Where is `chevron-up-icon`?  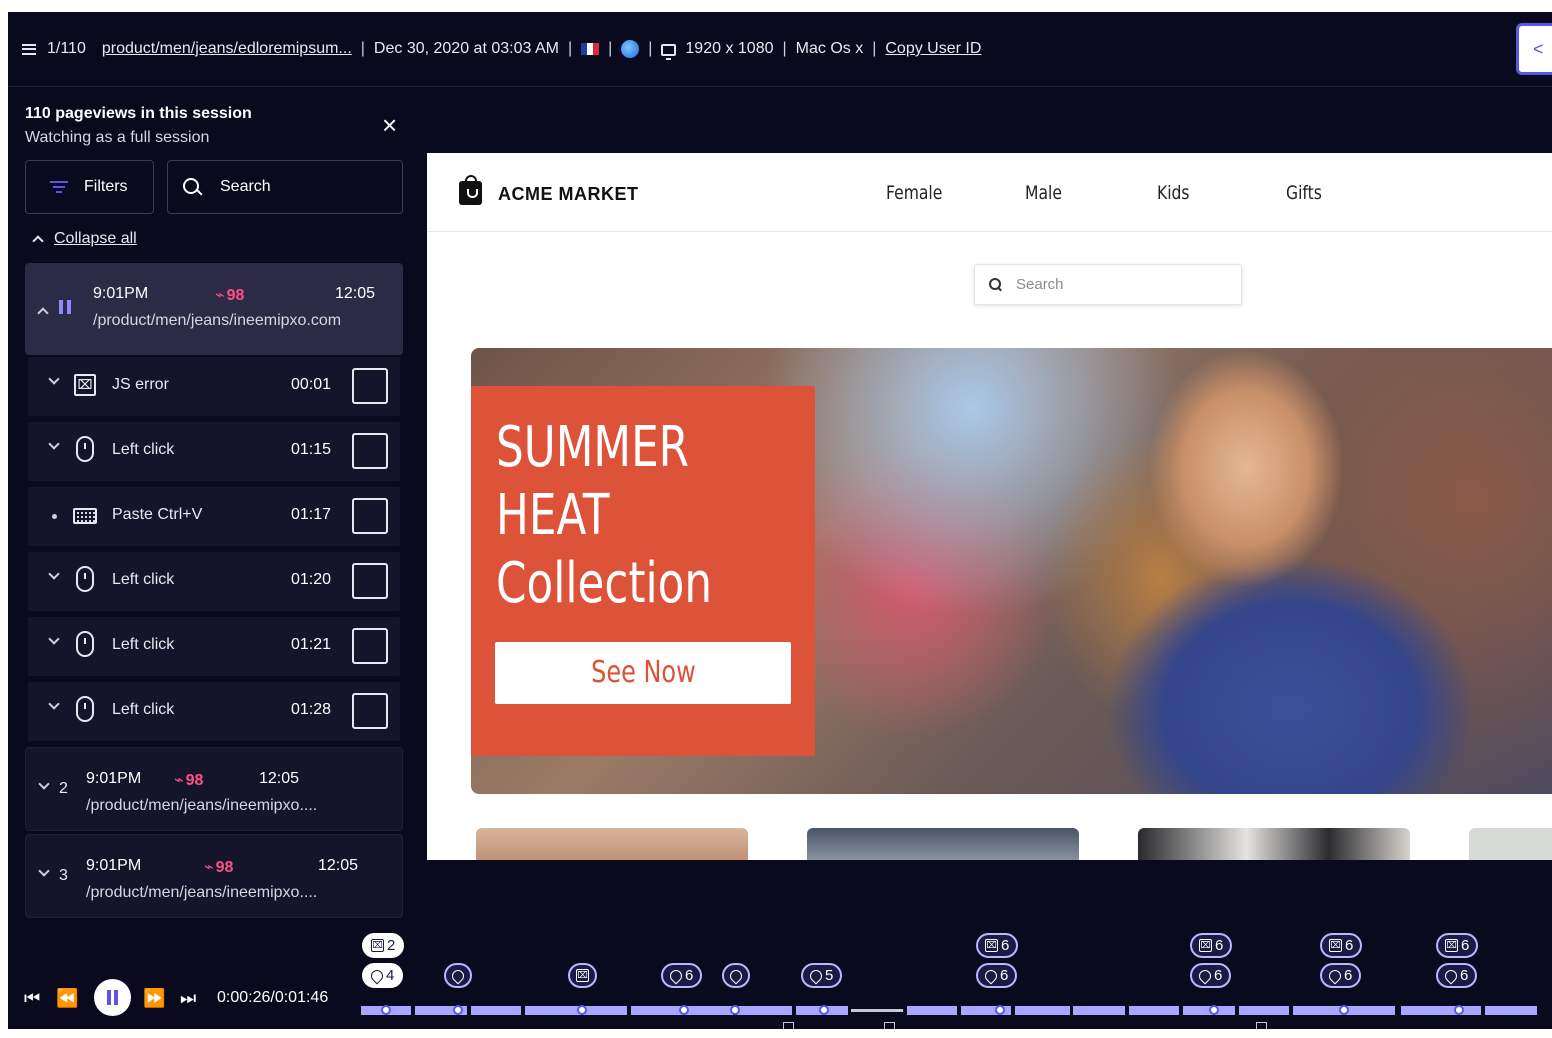
chevron-up-icon is located at coordinates (43, 313).